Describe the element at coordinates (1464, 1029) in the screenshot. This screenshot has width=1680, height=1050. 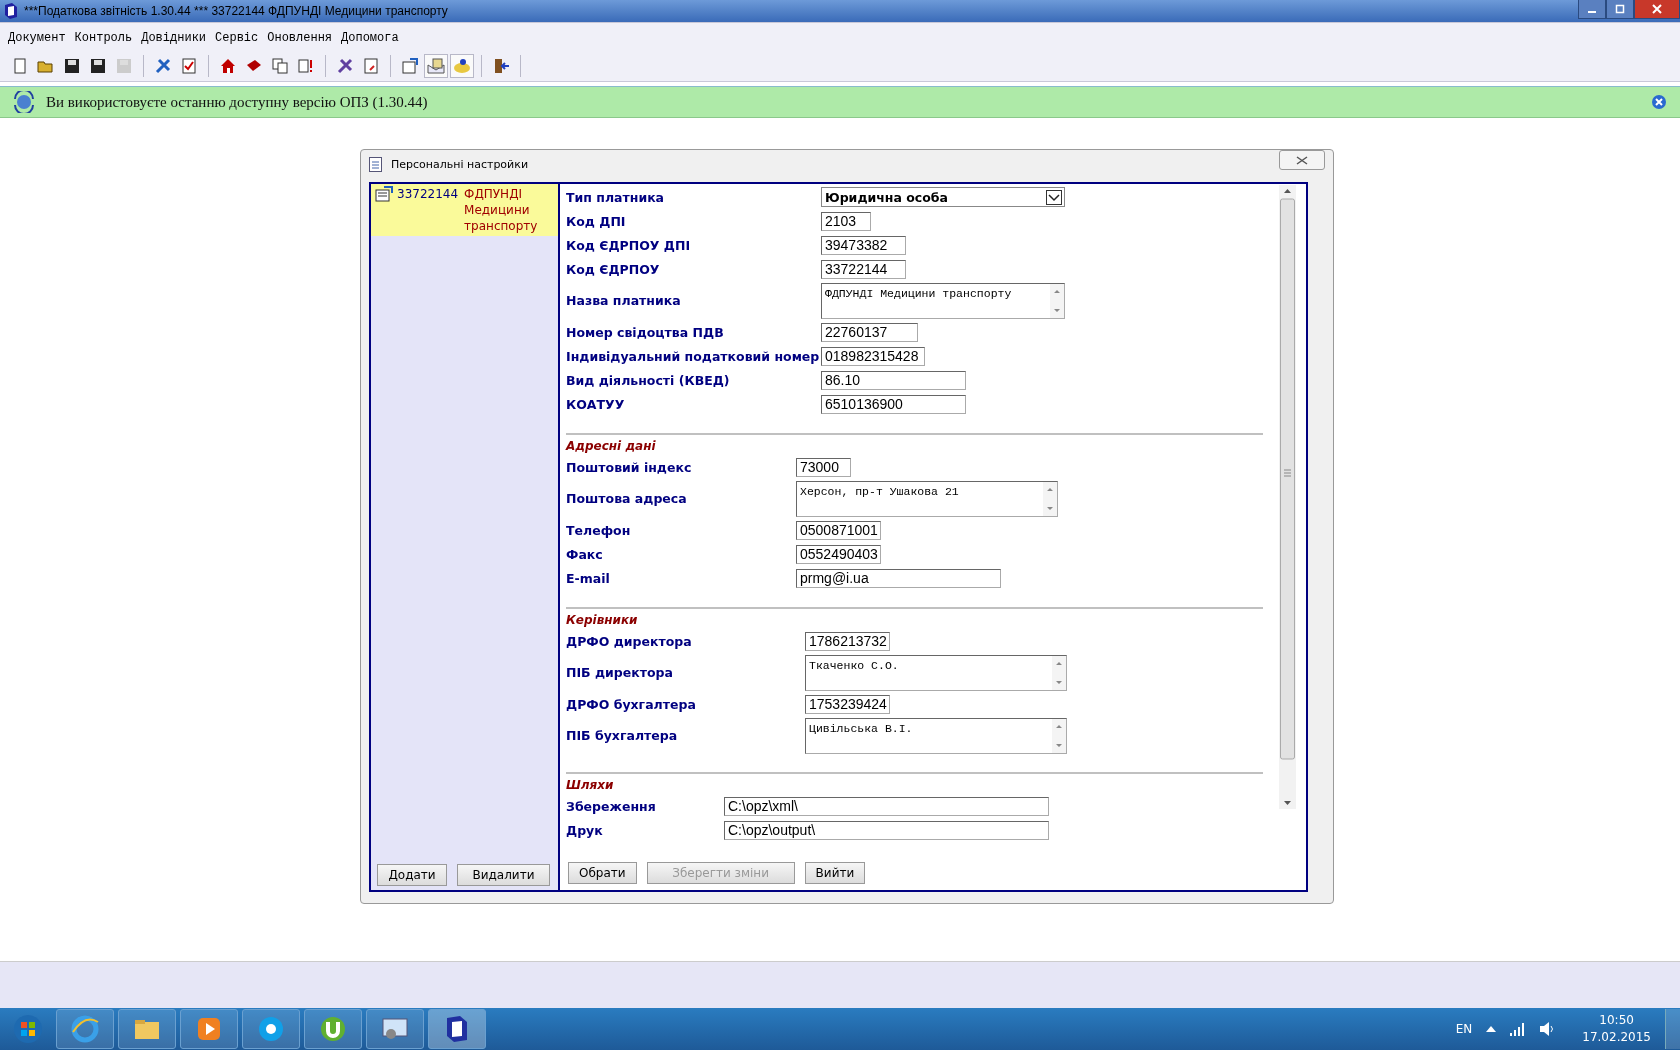
I see `language-indicator: EN` at that location.